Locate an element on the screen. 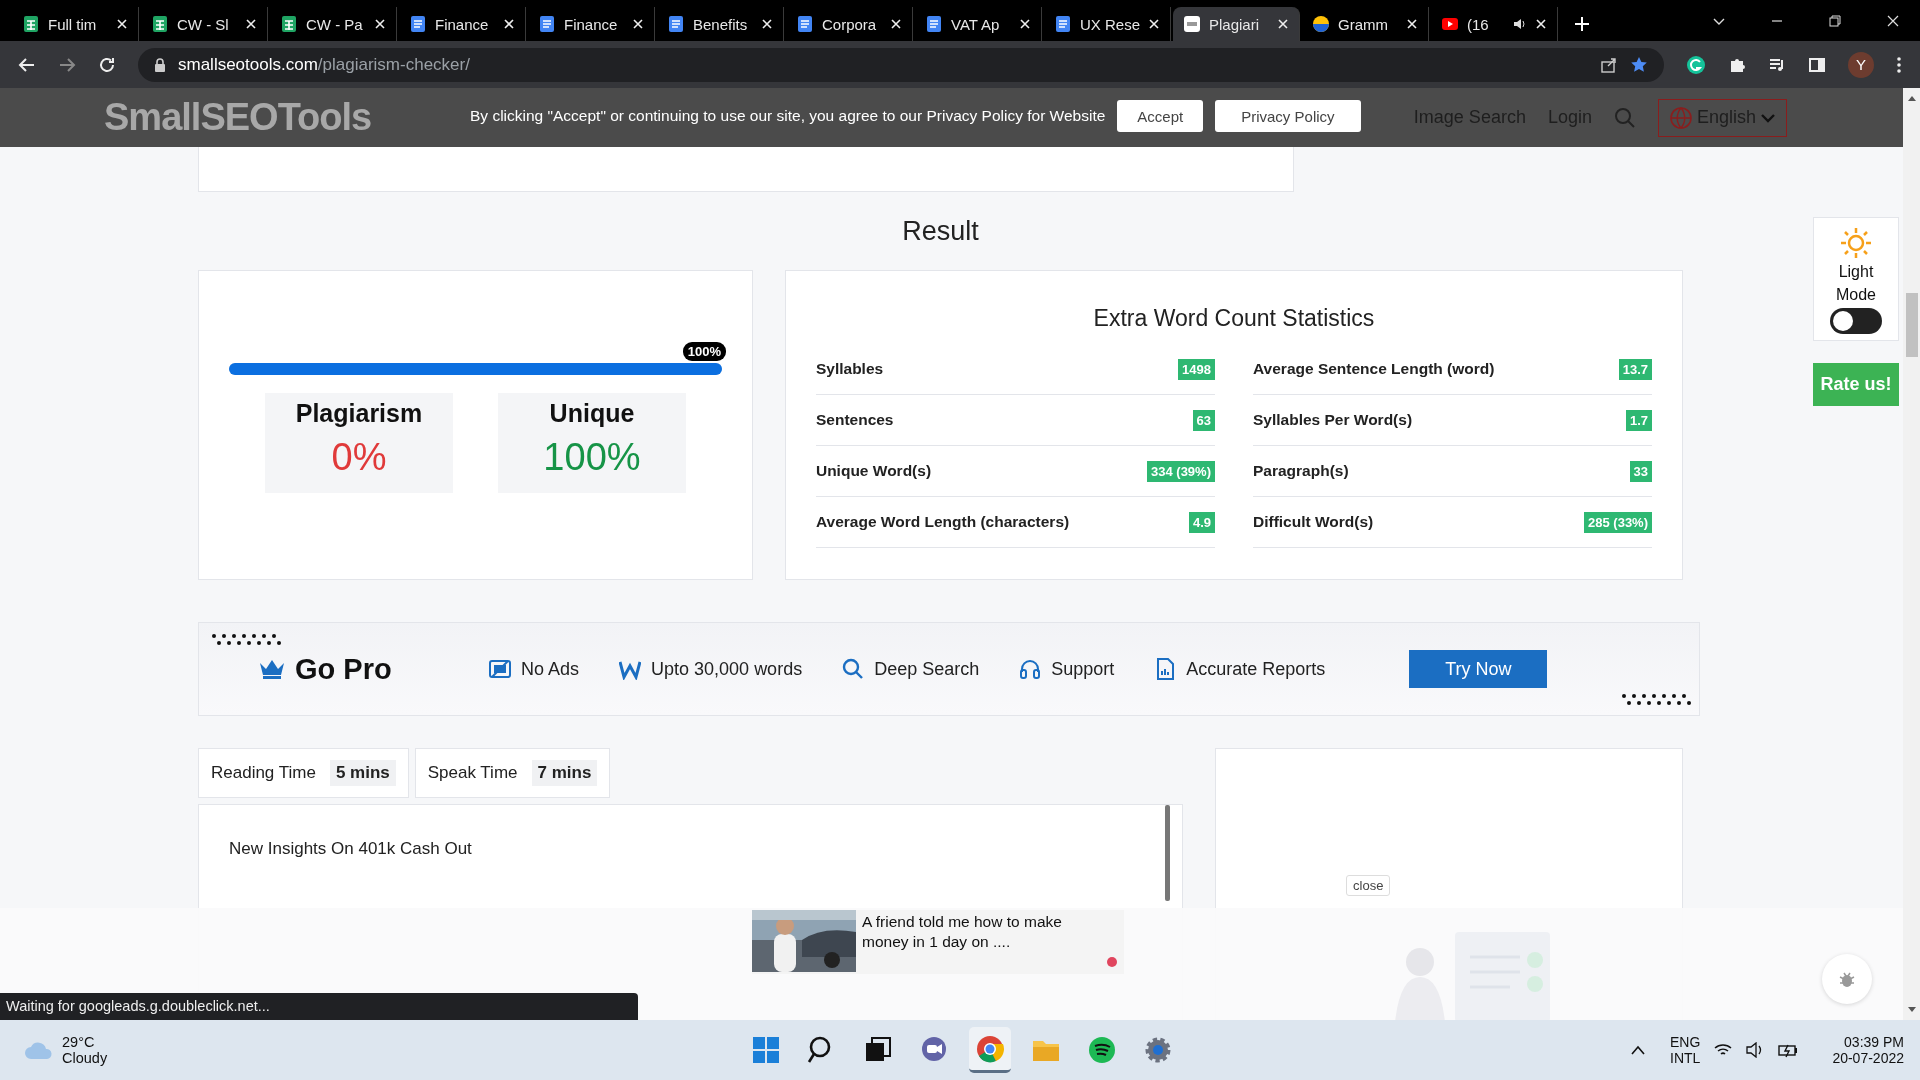  privacy-policy-button: Privacy Policy is located at coordinates (1288, 116).